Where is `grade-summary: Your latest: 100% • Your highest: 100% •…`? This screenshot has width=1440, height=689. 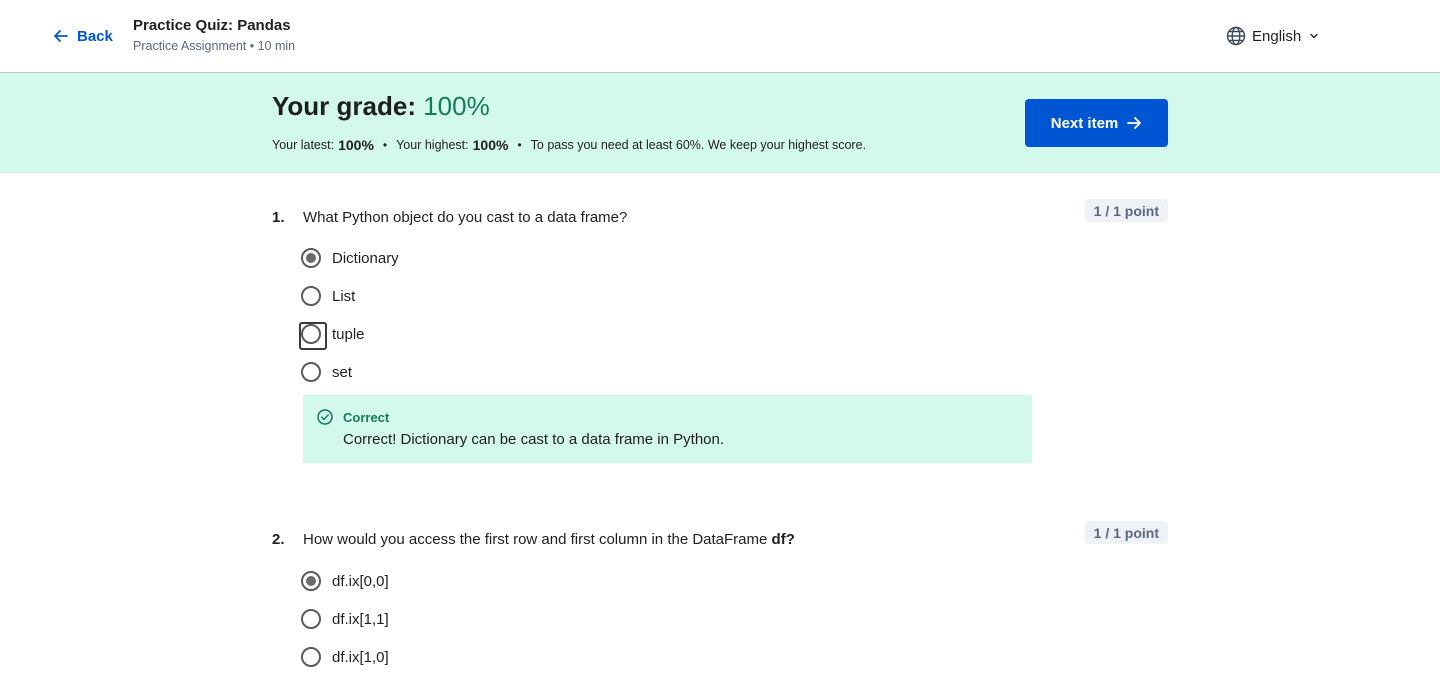 grade-summary: Your latest: 100% • Your highest: 100% •… is located at coordinates (569, 145).